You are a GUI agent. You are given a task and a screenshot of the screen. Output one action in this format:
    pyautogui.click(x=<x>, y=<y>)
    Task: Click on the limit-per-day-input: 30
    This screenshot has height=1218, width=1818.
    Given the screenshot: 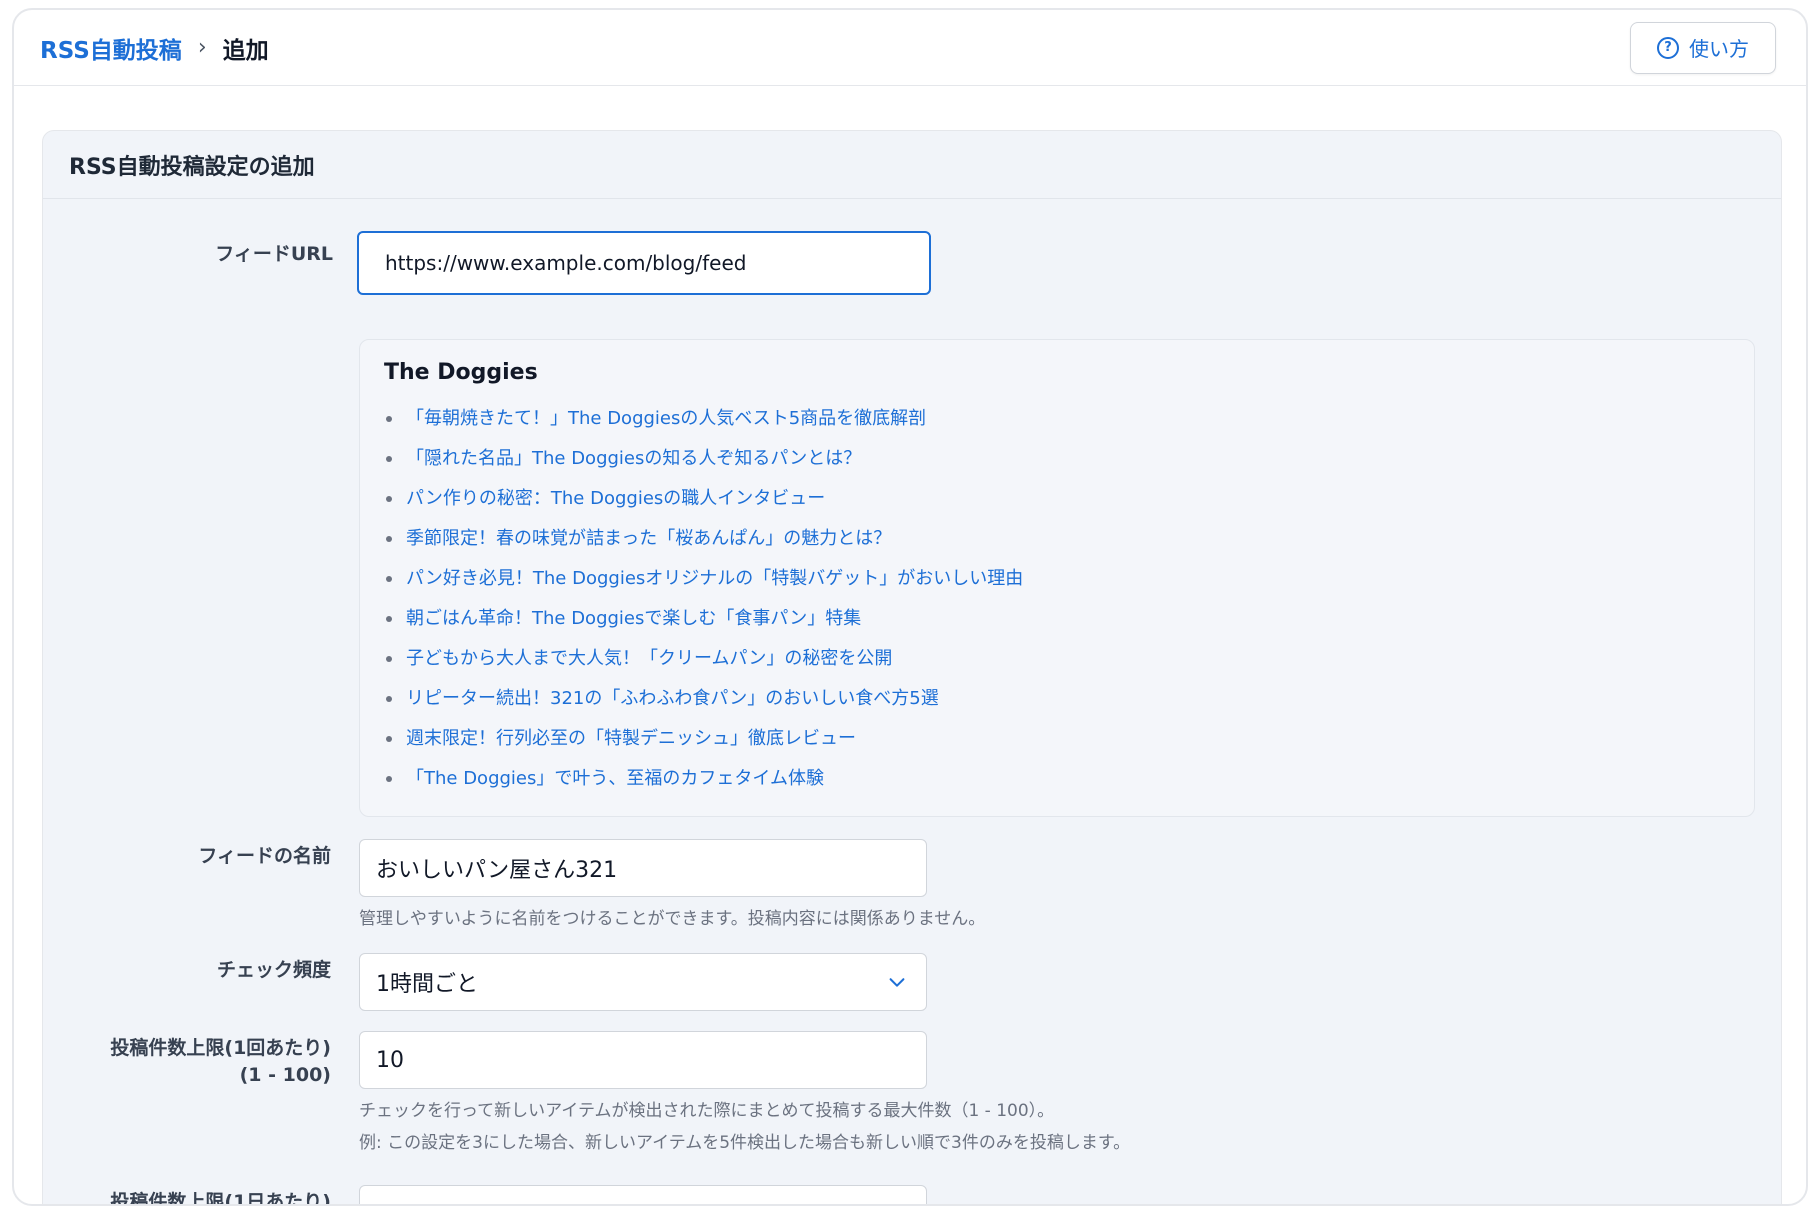 What is the action you would take?
    pyautogui.click(x=643, y=1194)
    